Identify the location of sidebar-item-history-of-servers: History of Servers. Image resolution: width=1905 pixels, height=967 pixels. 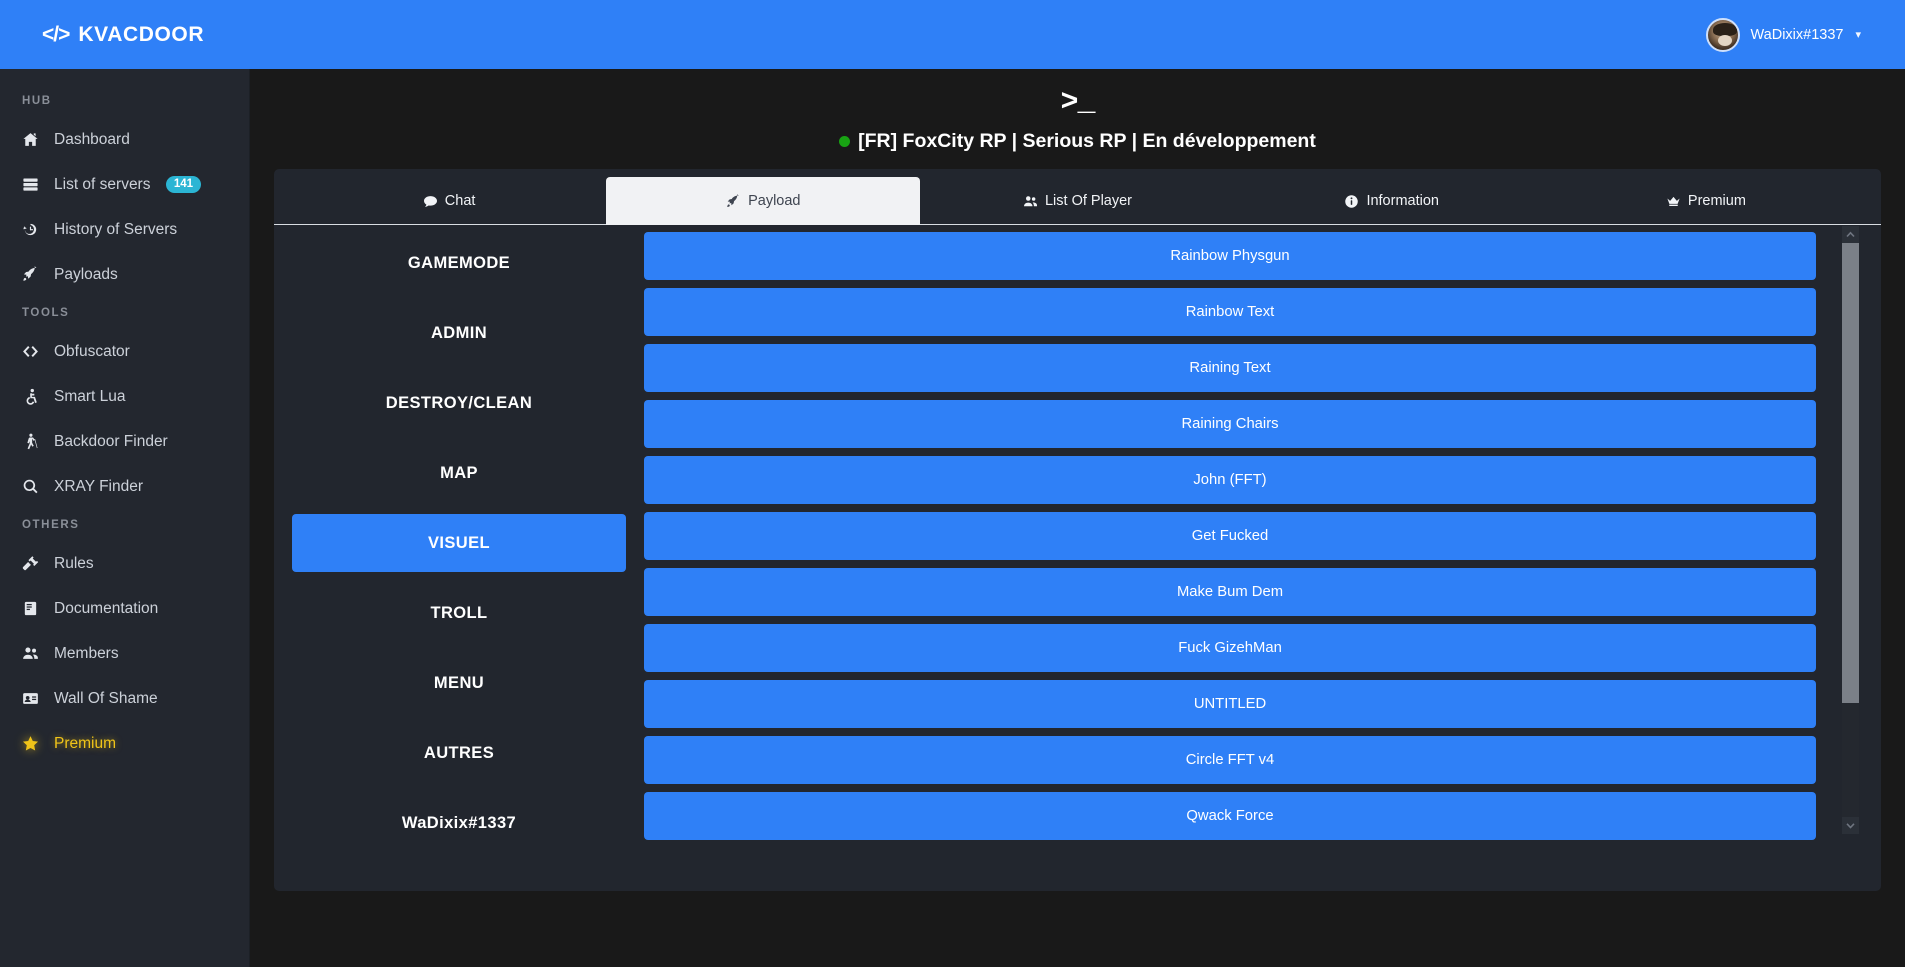
(124, 229).